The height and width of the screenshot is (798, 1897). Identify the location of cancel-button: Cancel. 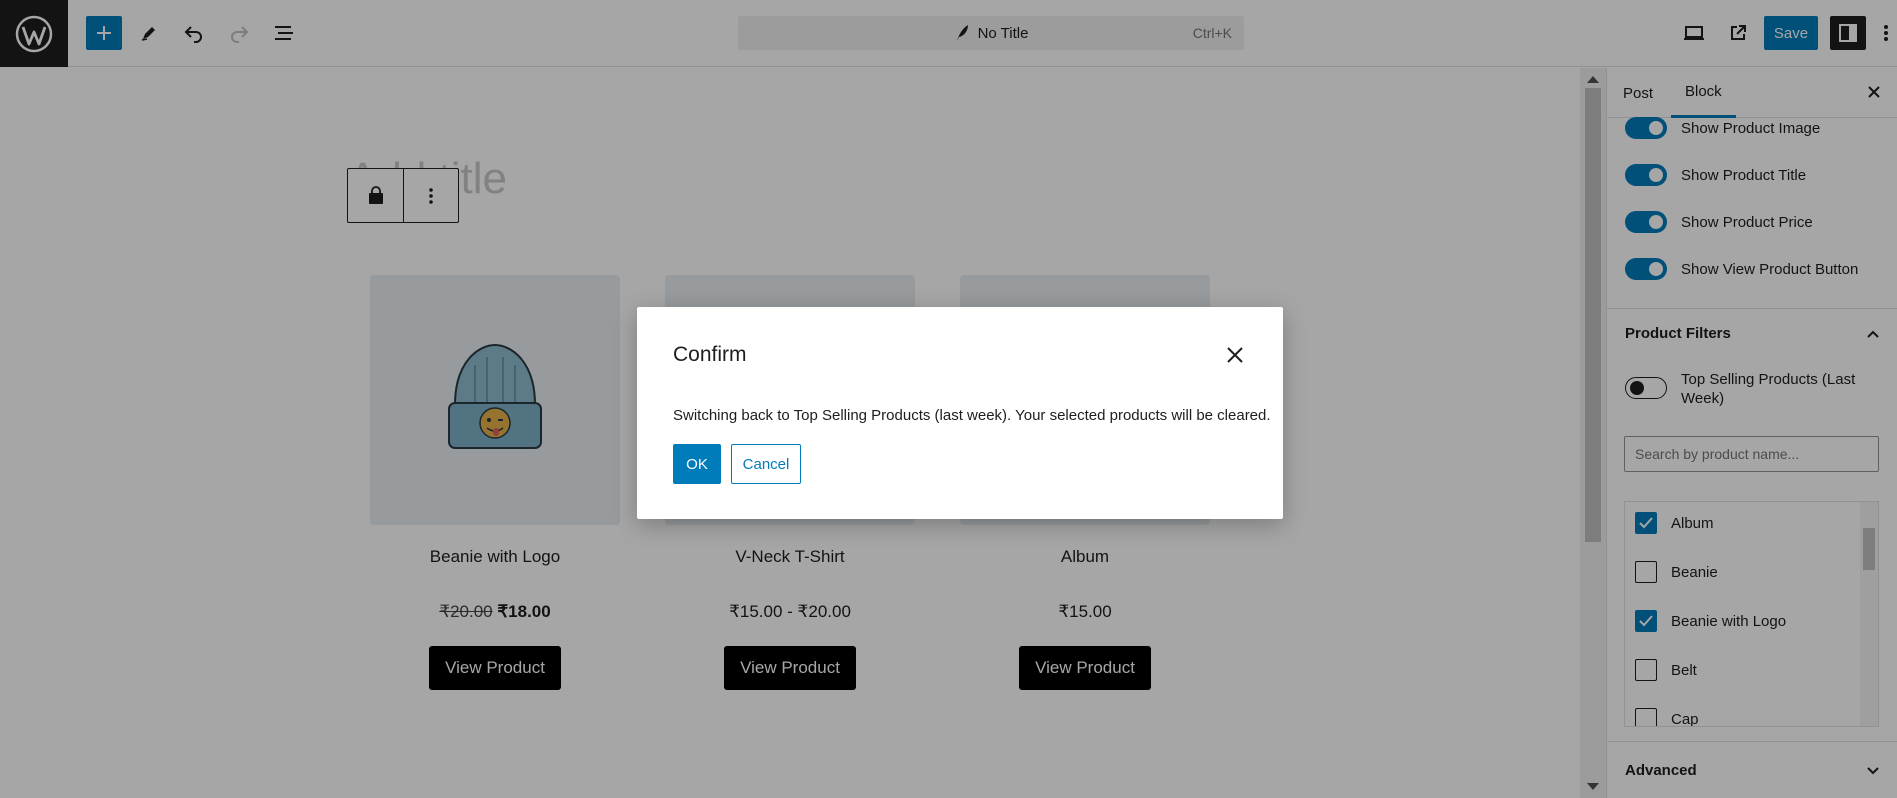
(766, 464).